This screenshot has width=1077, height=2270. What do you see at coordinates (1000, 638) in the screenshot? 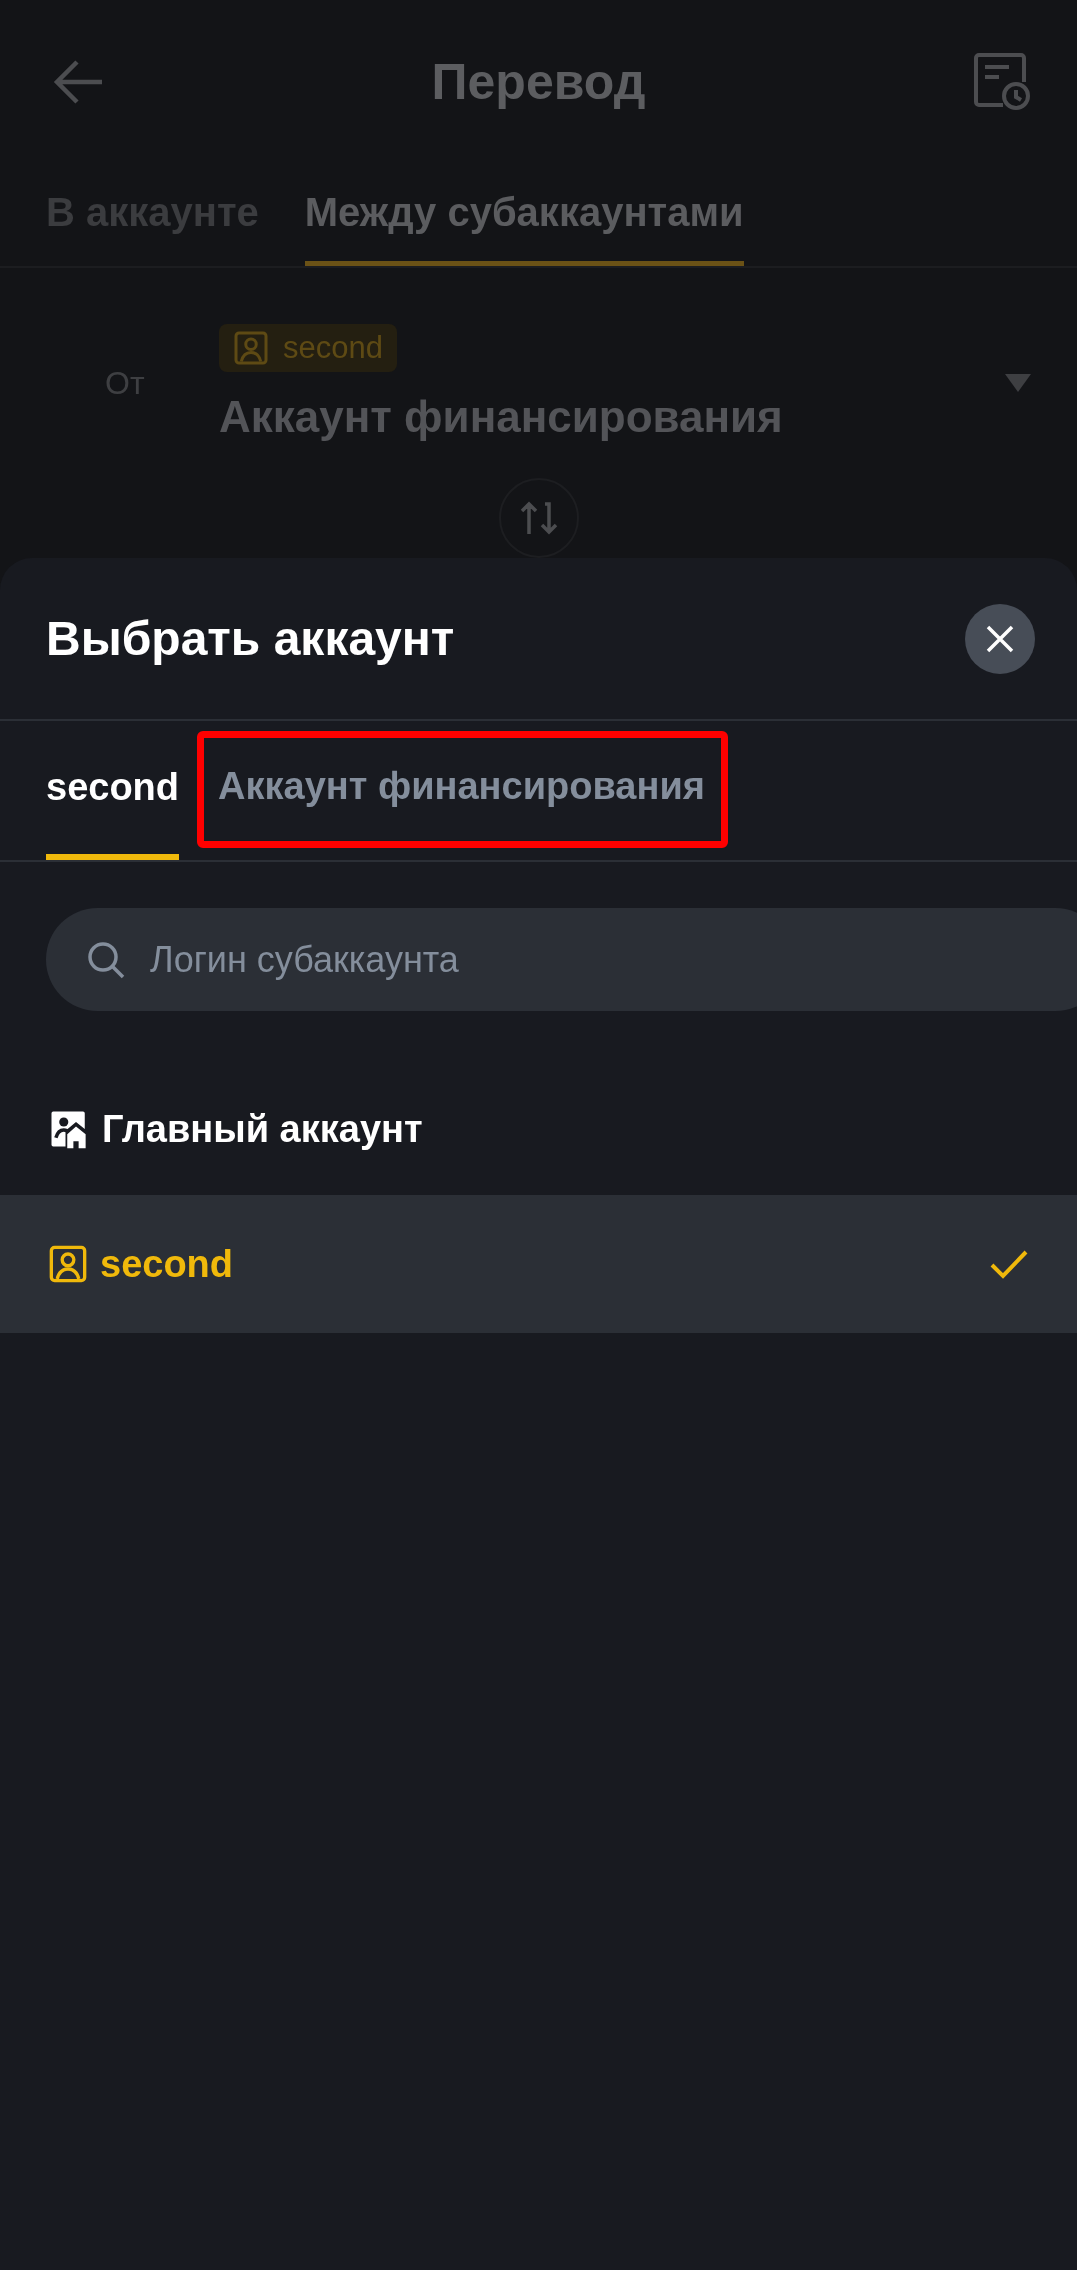
I see `close-icon` at bounding box center [1000, 638].